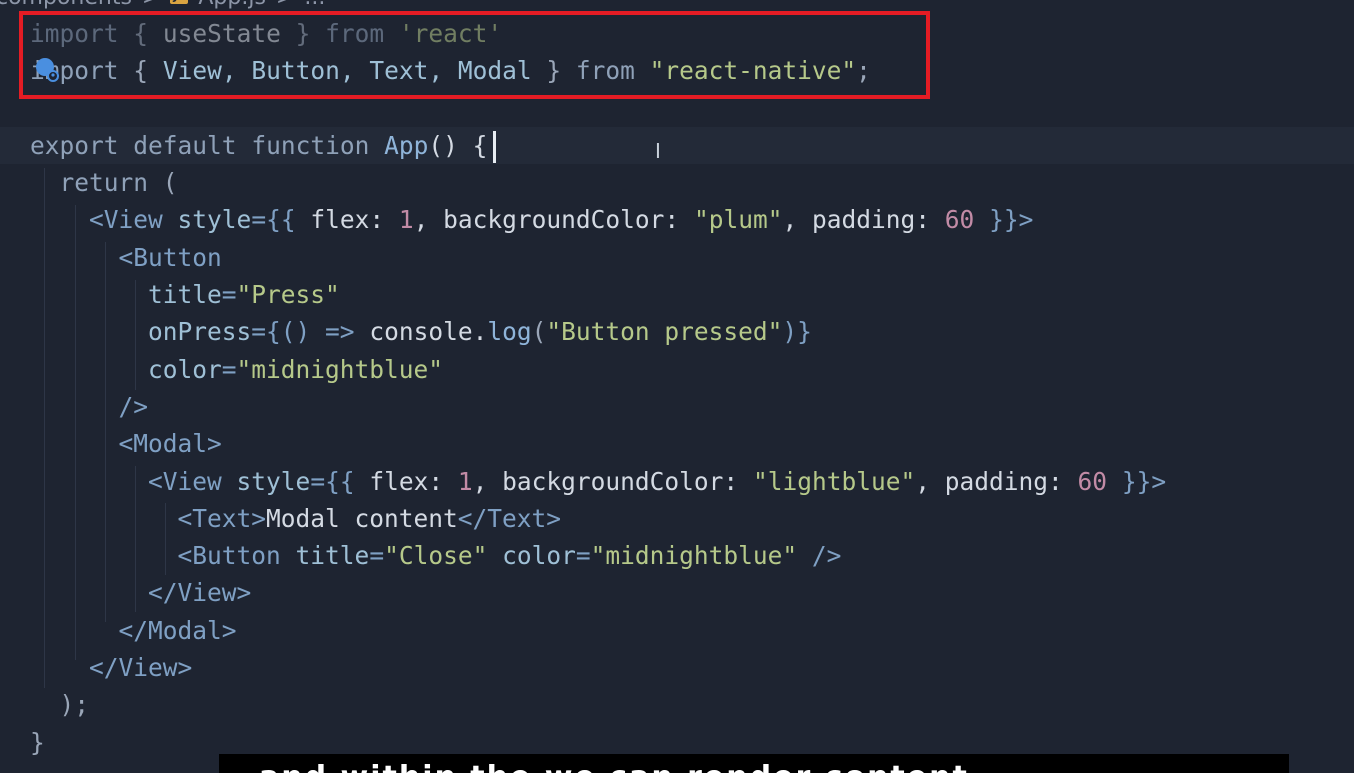  Describe the element at coordinates (677, 443) in the screenshot. I see `code-line-12: <Modal>` at that location.